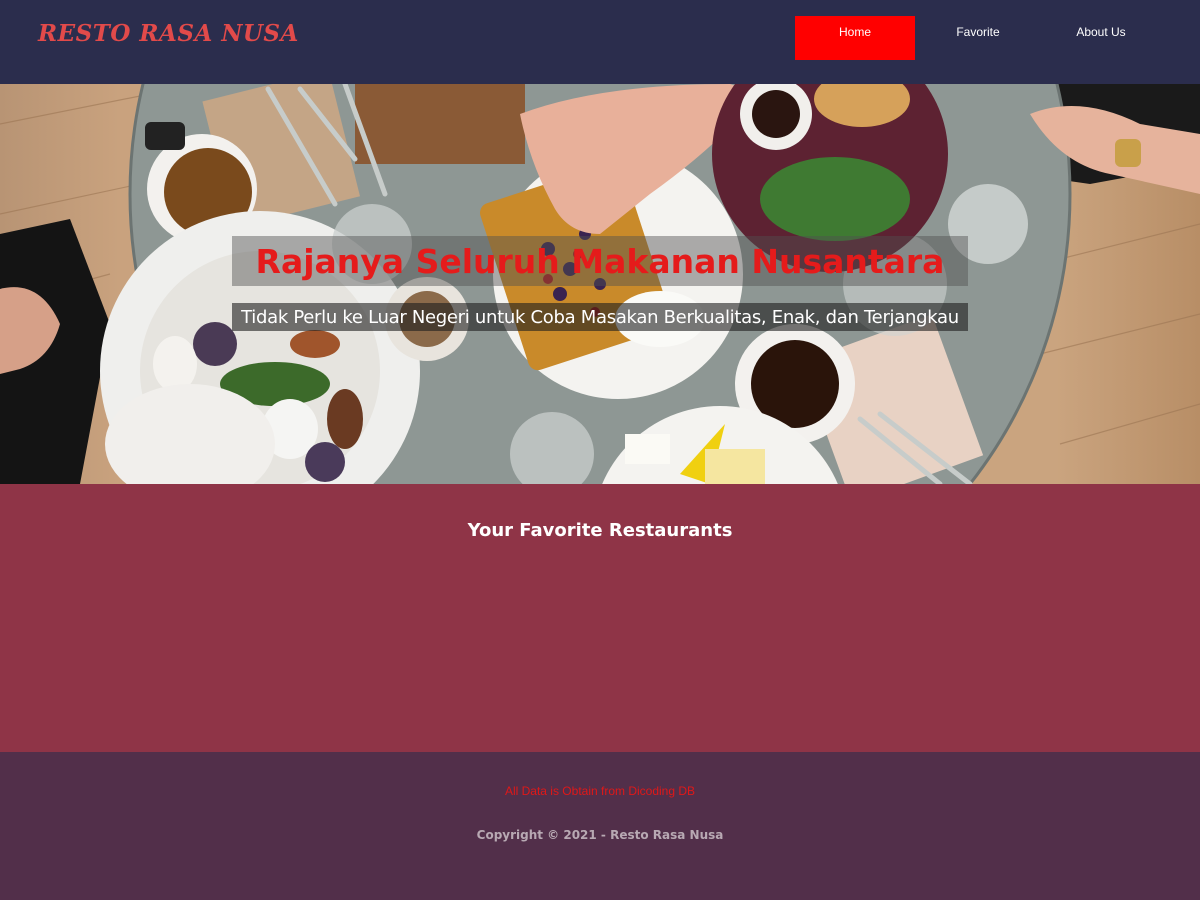  What do you see at coordinates (600, 835) in the screenshot?
I see `copyright-text: Copyright © 2021 - Resto Rasa Nusa` at bounding box center [600, 835].